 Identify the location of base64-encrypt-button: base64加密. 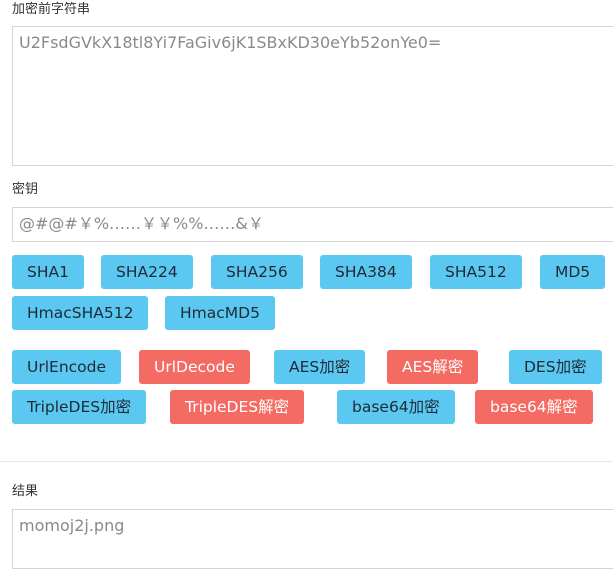
(396, 407).